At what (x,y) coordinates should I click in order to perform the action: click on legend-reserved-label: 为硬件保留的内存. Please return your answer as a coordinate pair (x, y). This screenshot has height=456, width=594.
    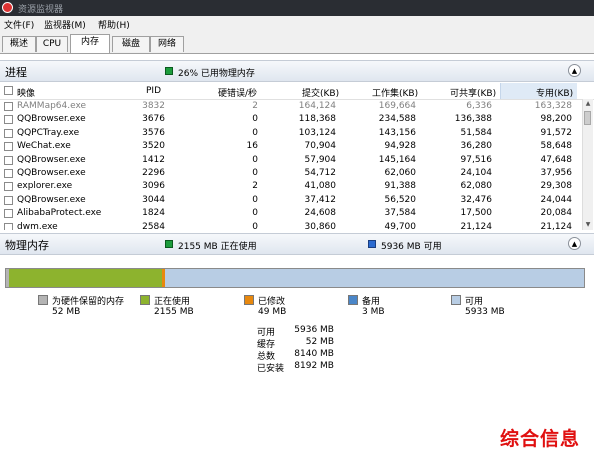
    Looking at the image, I should click on (88, 302).